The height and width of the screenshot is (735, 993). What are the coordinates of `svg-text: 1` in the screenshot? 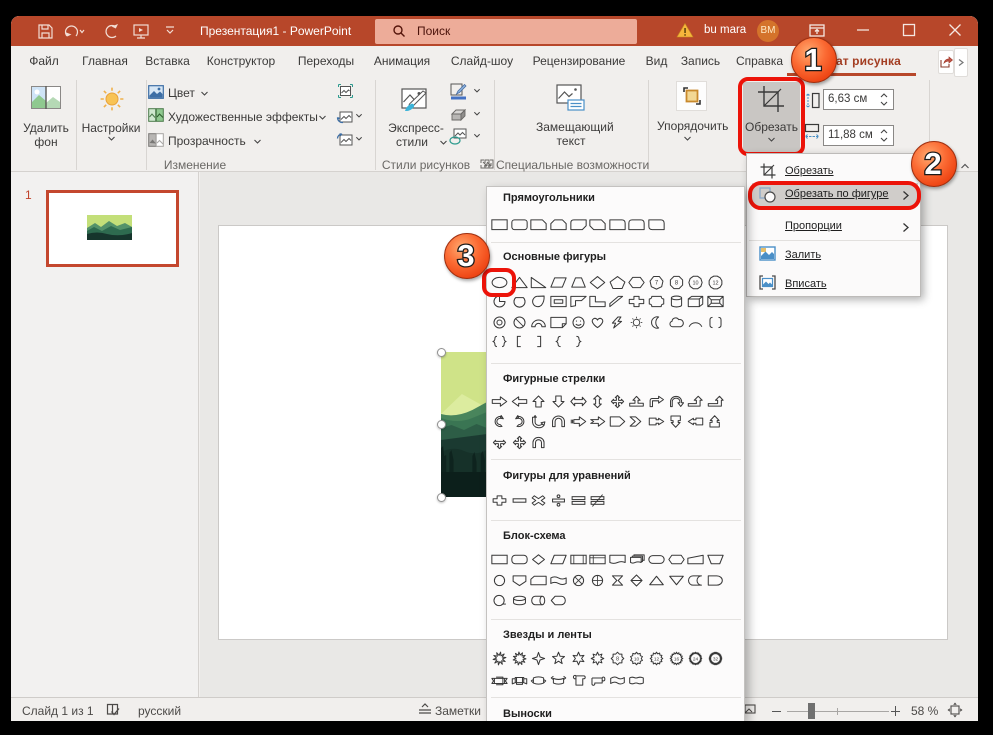 It's located at (812, 59).